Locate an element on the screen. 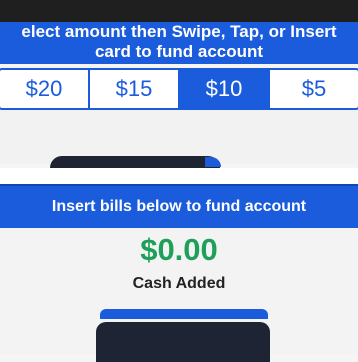  cash-added-label: Cash Added is located at coordinates (179, 283).